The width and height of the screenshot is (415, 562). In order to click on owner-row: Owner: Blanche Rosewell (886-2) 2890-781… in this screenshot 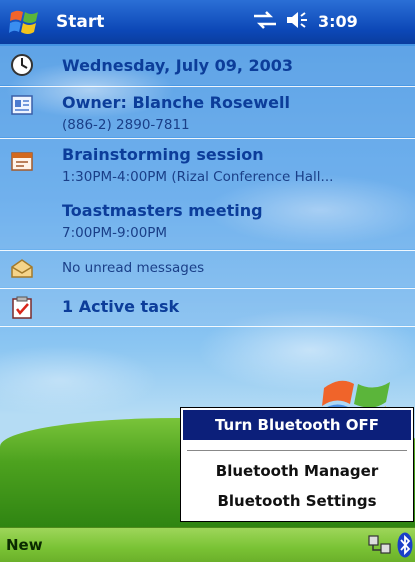, I will do `click(207, 112)`.